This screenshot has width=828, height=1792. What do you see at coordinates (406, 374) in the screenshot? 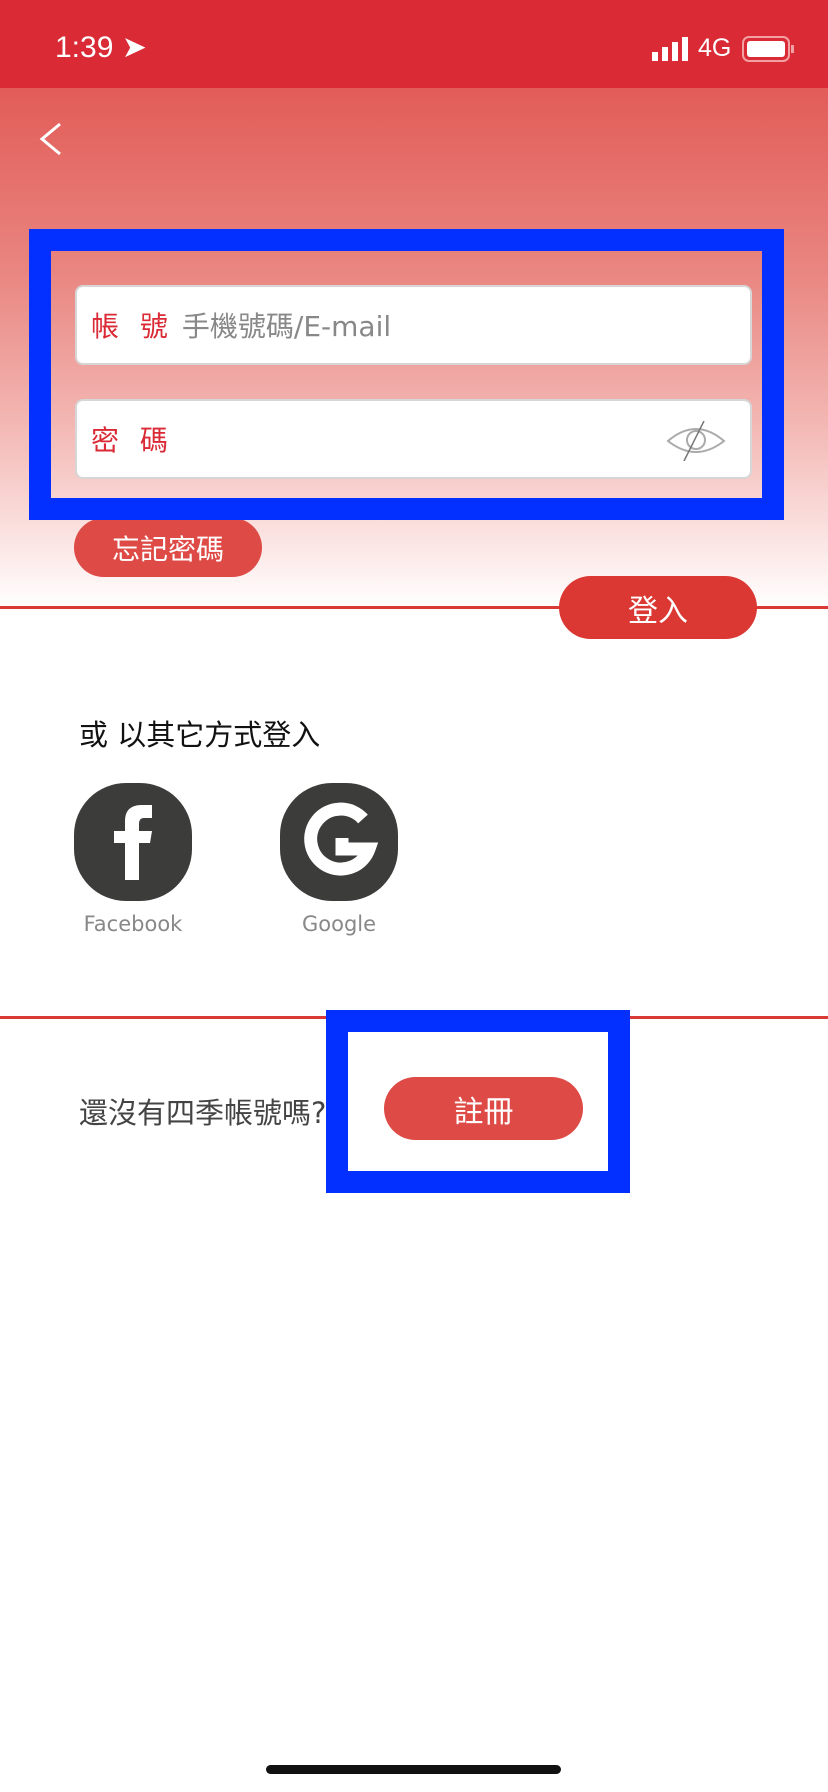
I see `highlight-box-login-form` at bounding box center [406, 374].